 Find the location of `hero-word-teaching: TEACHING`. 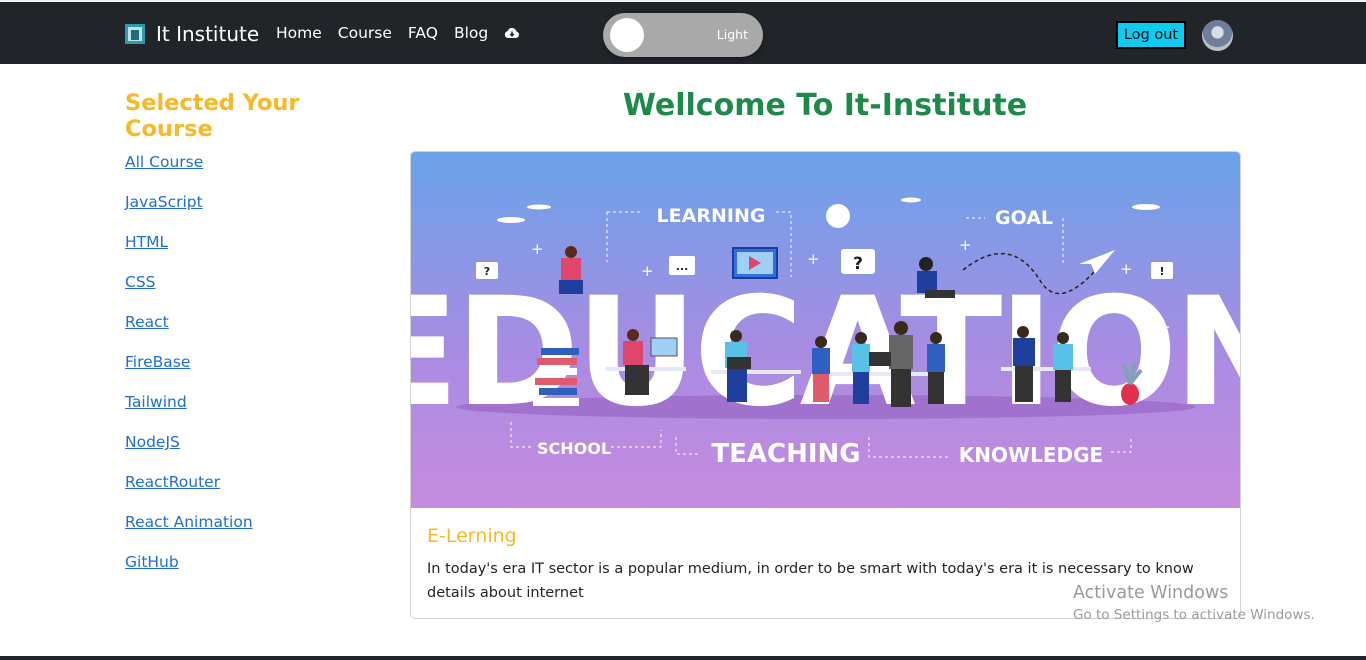

hero-word-teaching: TEACHING is located at coordinates (785, 454).